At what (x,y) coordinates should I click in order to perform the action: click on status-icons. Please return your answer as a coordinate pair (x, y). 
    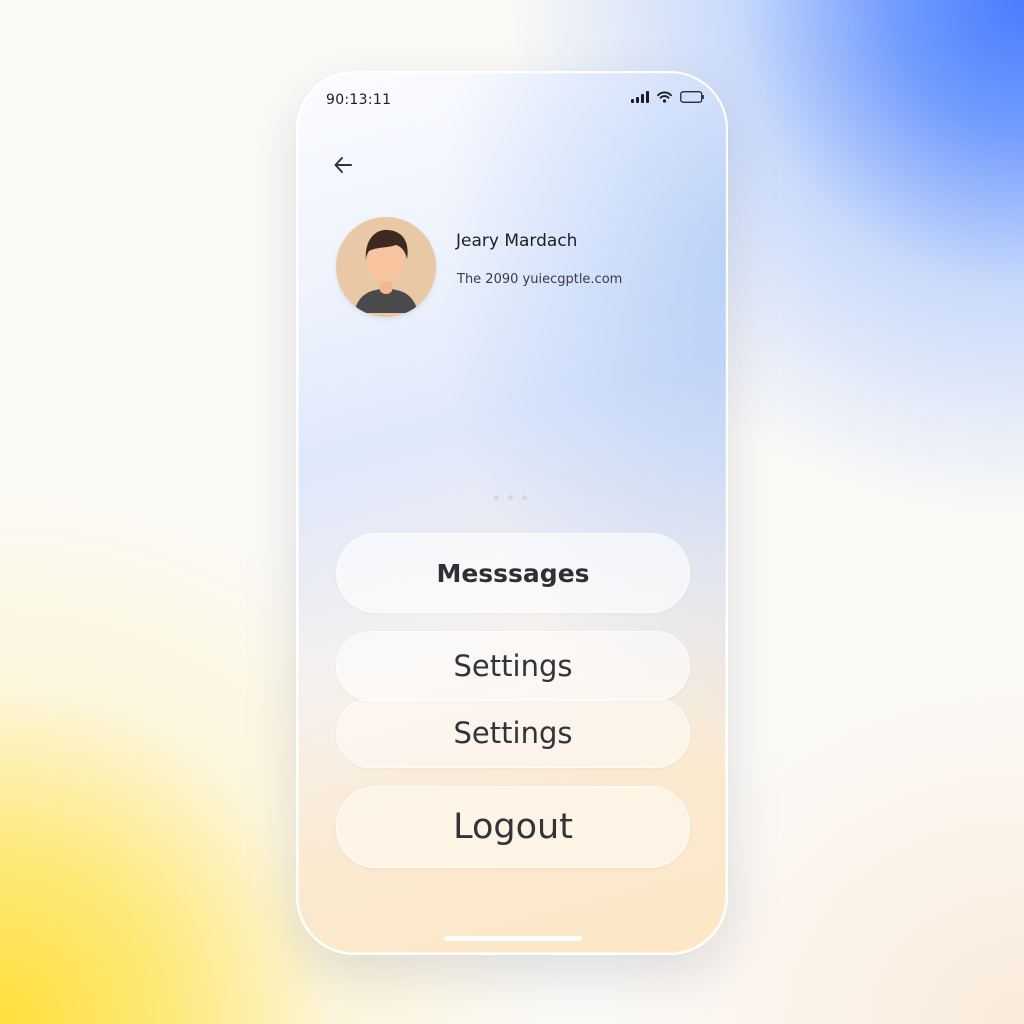
    Looking at the image, I should click on (667, 97).